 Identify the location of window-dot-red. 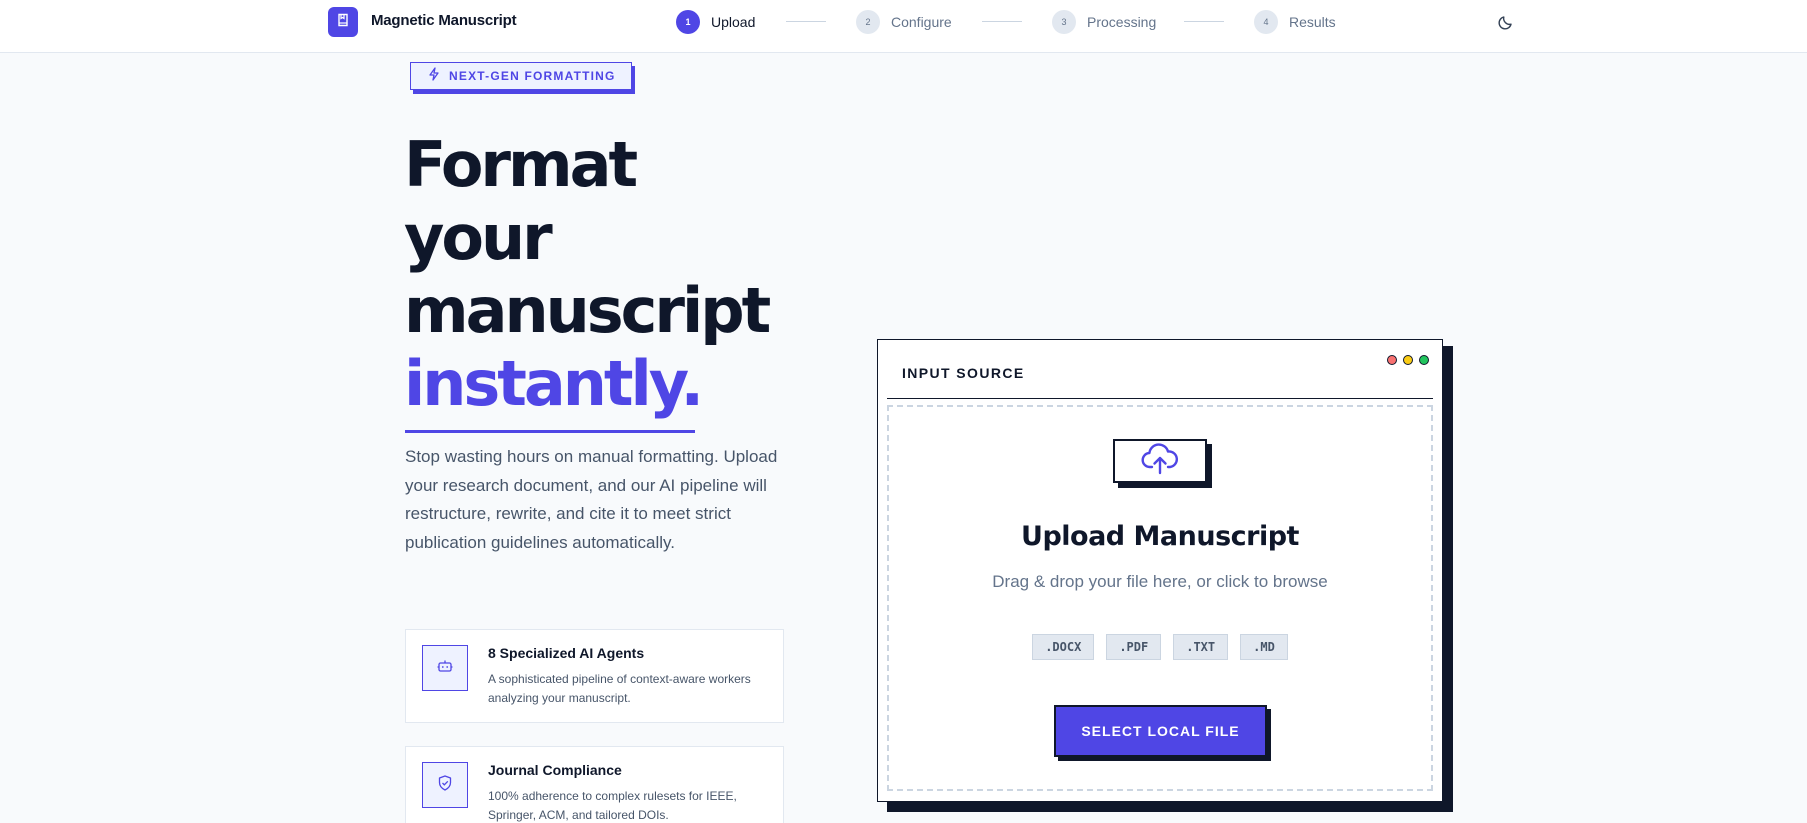
(1392, 360).